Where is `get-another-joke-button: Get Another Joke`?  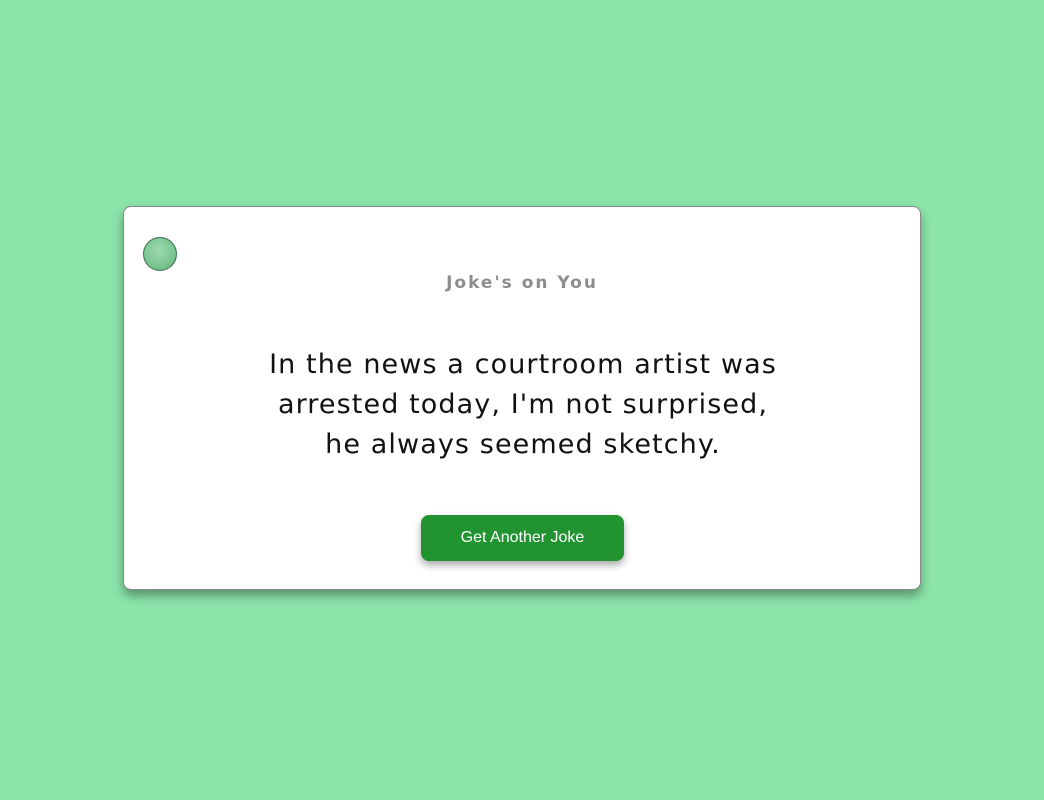 get-another-joke-button: Get Another Joke is located at coordinates (522, 538).